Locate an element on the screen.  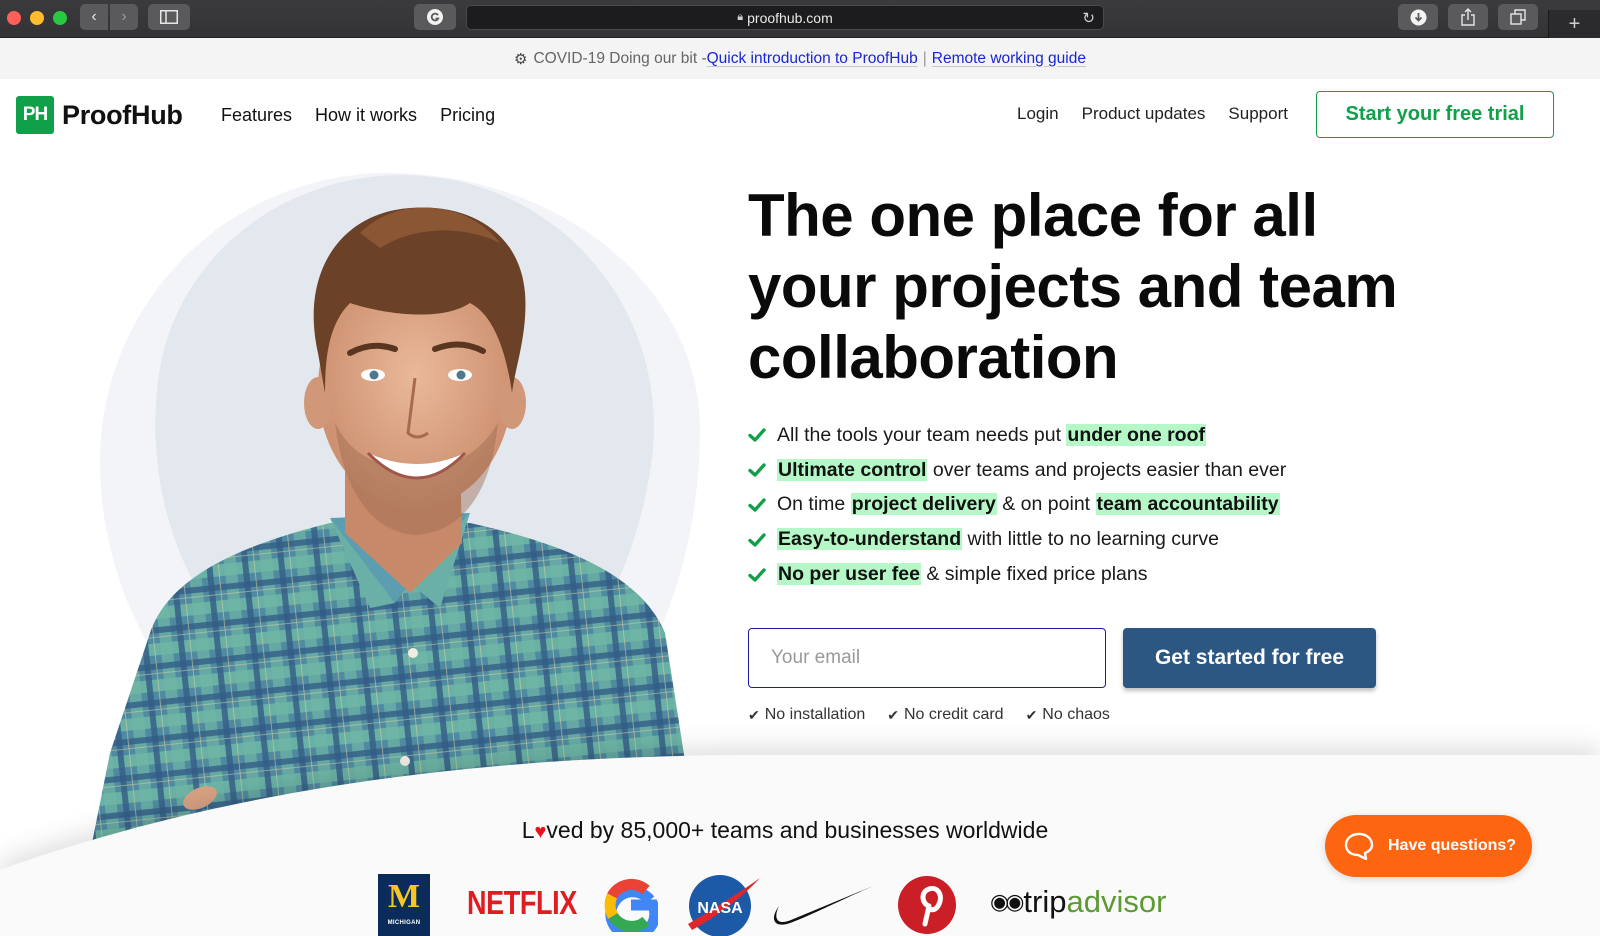
netflix-logo: NETFLIX is located at coordinates (522, 902).